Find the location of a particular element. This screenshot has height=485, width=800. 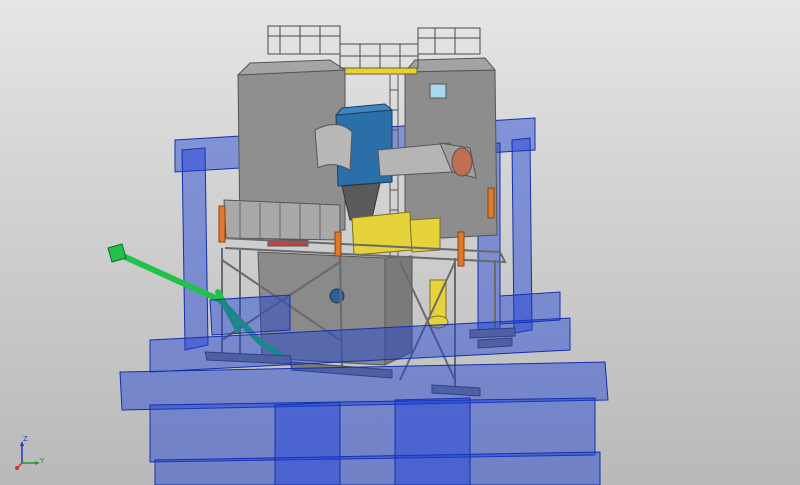

axis-y-label: Y is located at coordinates (42, 461).